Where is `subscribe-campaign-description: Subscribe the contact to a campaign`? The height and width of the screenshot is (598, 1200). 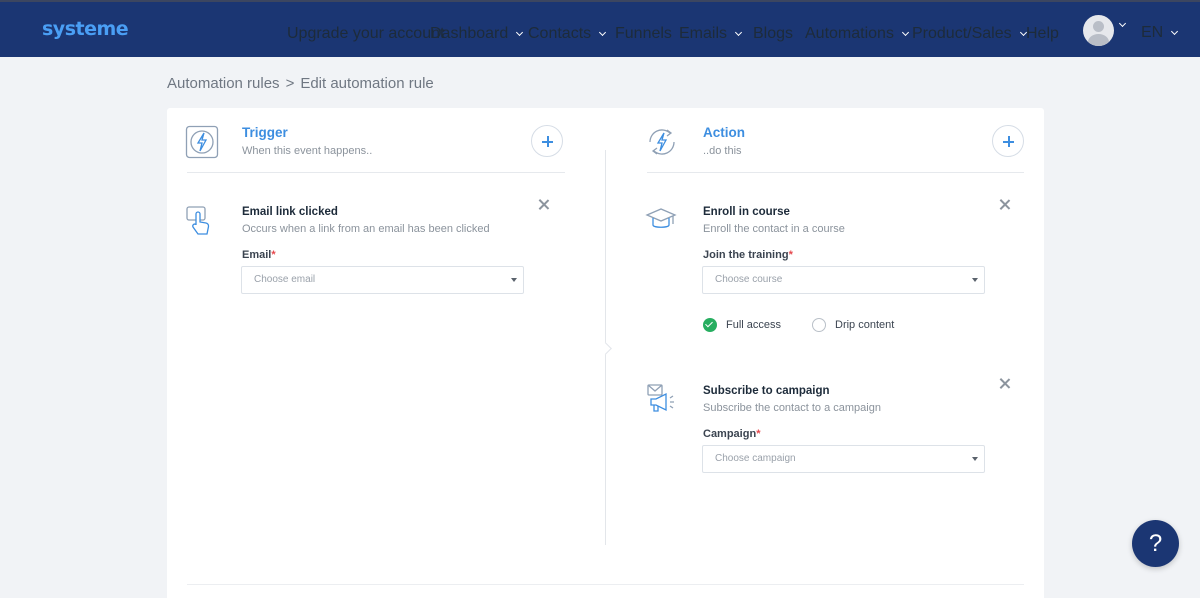 subscribe-campaign-description: Subscribe the contact to a campaign is located at coordinates (792, 408).